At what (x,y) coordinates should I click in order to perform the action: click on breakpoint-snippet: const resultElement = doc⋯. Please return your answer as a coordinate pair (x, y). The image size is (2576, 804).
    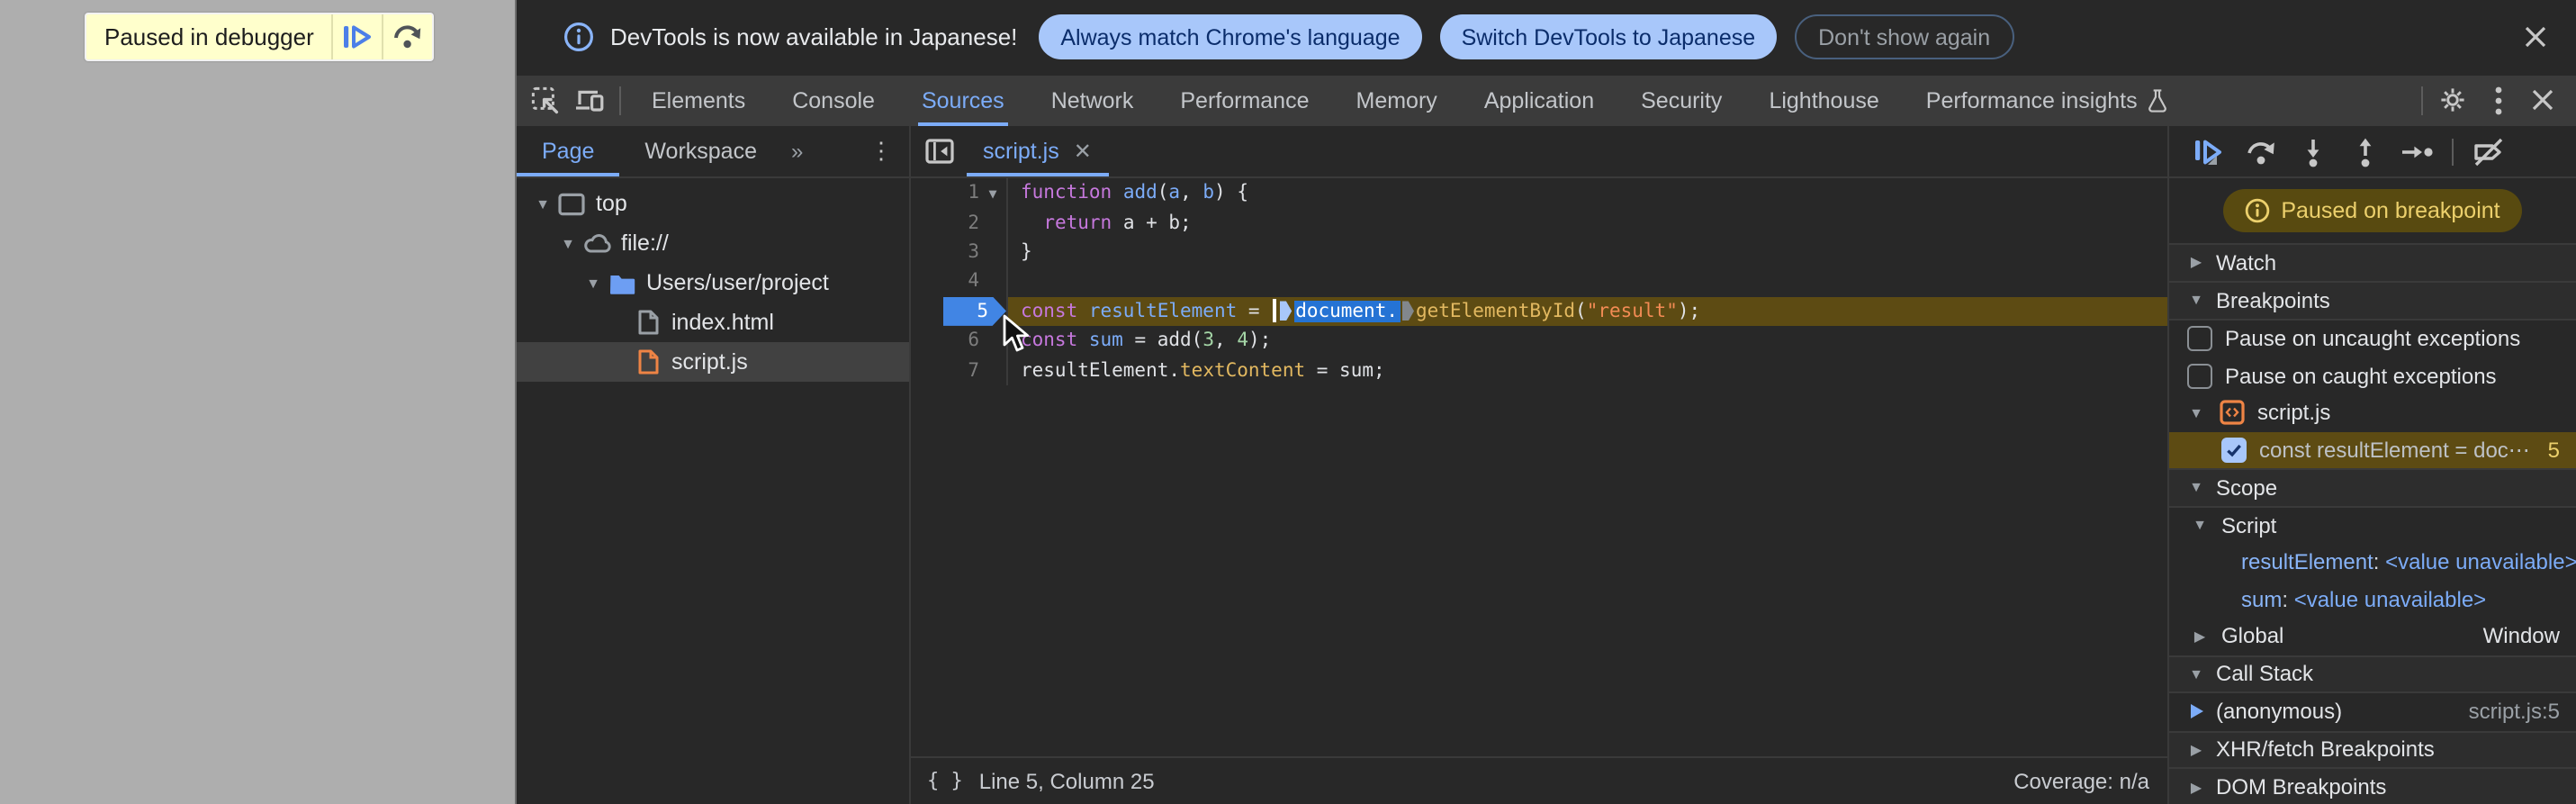
    Looking at the image, I should click on (2394, 450).